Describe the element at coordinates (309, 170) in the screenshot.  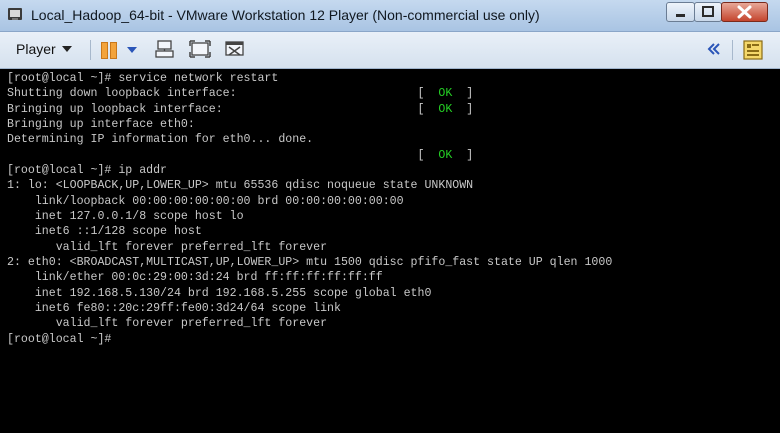
I see `terminal-line: [root@local ~]# ip addr` at that location.